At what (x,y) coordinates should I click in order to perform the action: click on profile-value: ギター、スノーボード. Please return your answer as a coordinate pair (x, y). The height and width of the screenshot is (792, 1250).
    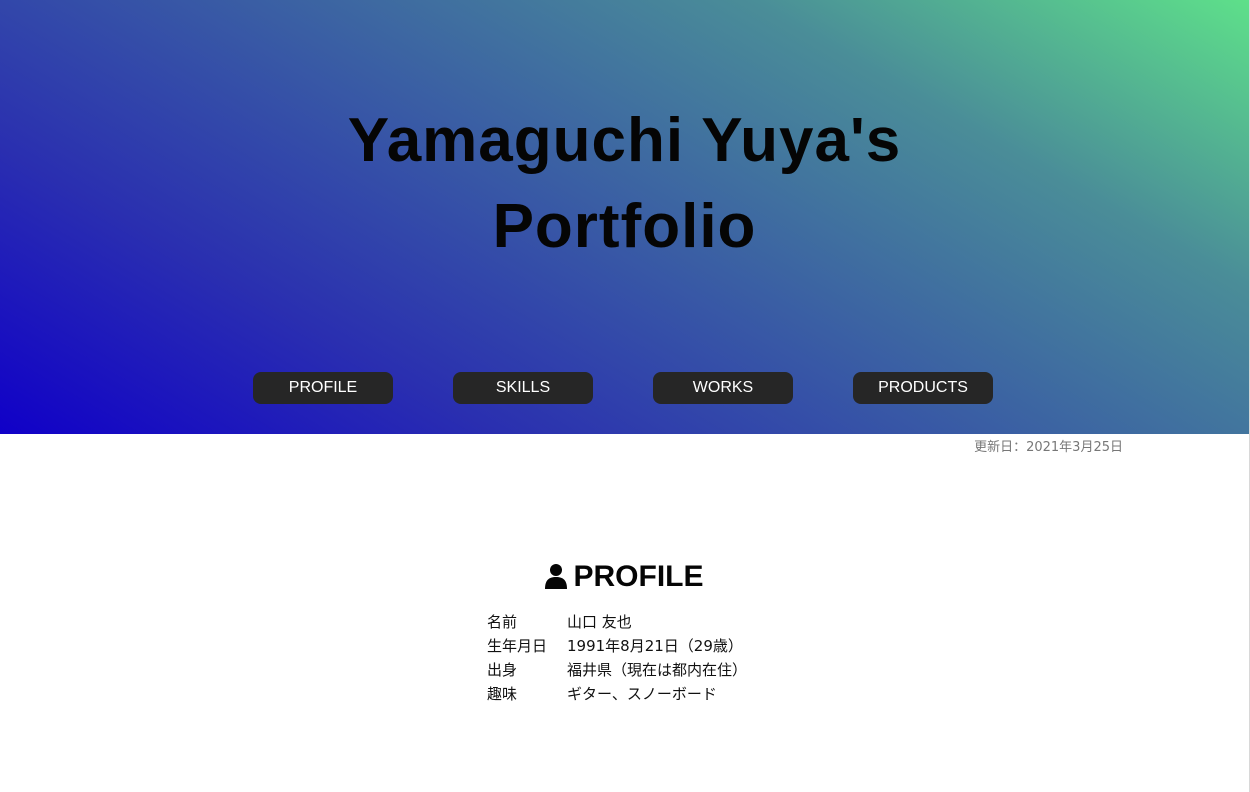
    Looking at the image, I should click on (642, 694).